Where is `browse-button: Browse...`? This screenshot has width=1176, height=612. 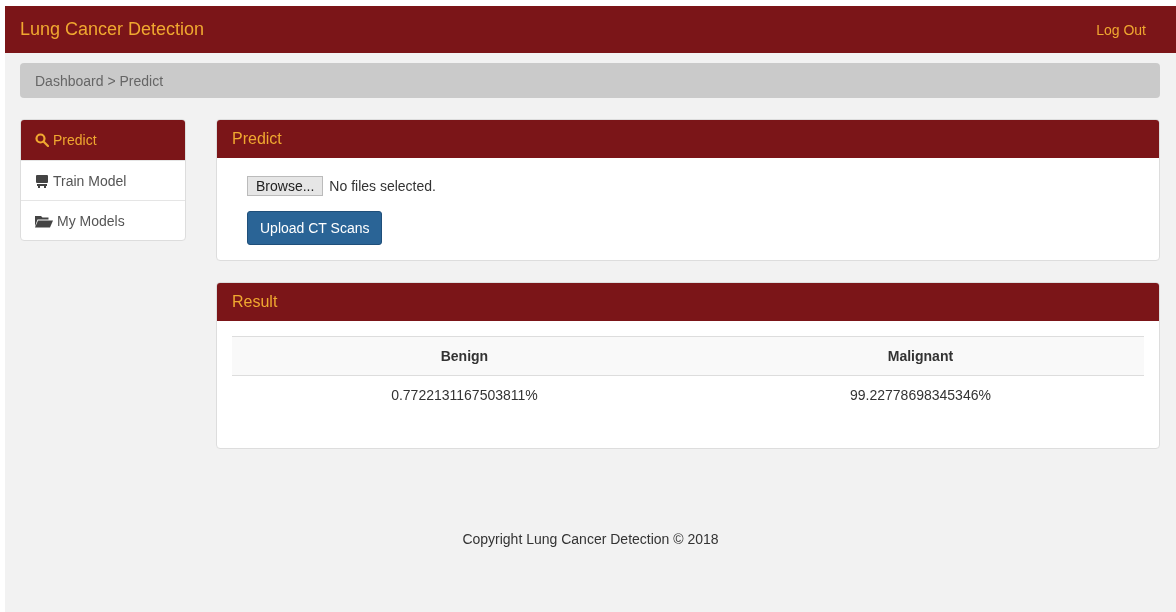 browse-button: Browse... is located at coordinates (285, 186).